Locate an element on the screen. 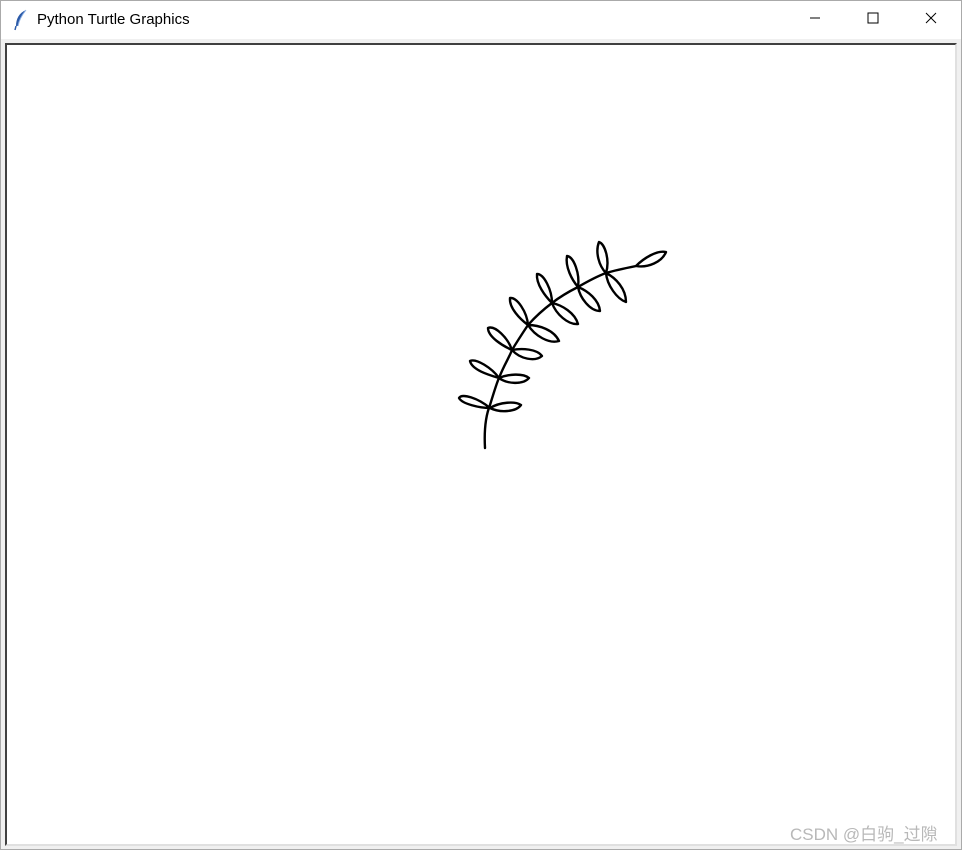 This screenshot has width=962, height=850. csdn-watermark: CSDN @白驹_过隙 is located at coordinates (864, 834).